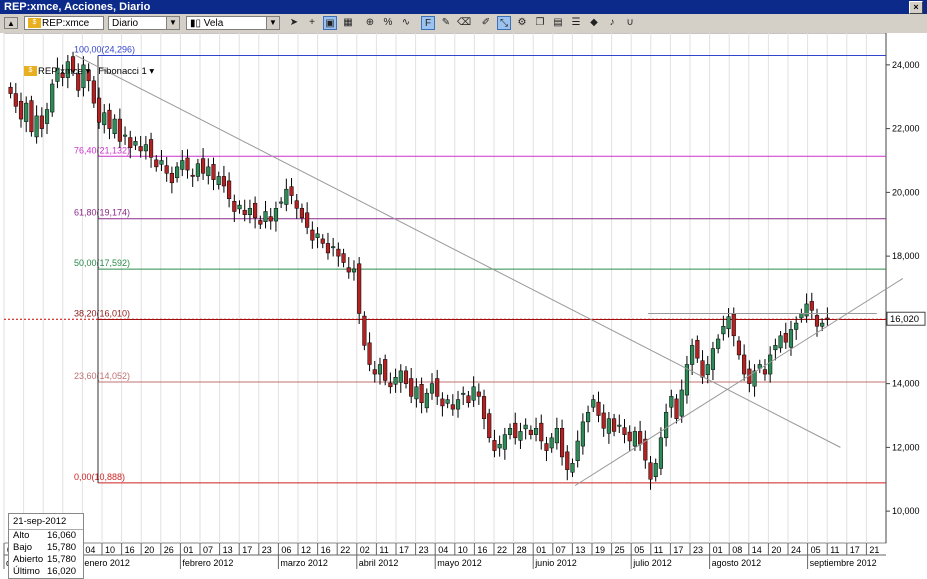 Image resolution: width=927 pixels, height=579 pixels. Describe the element at coordinates (45, 559) in the screenshot. I see `info-row: Abierto 15,780` at that location.